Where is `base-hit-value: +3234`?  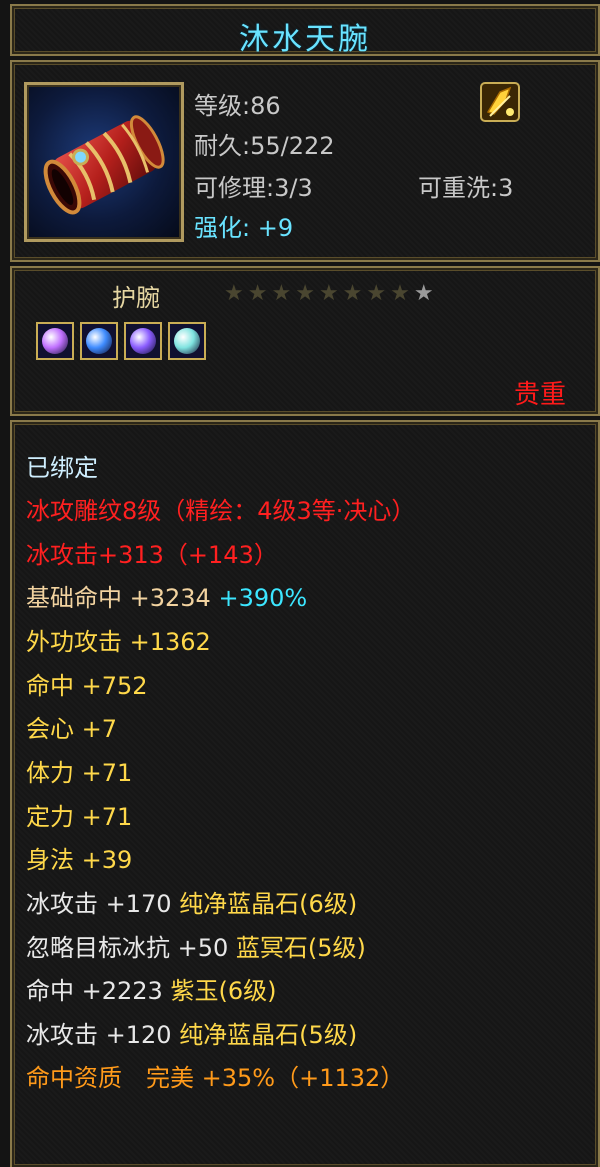
base-hit-value: +3234 is located at coordinates (170, 598).